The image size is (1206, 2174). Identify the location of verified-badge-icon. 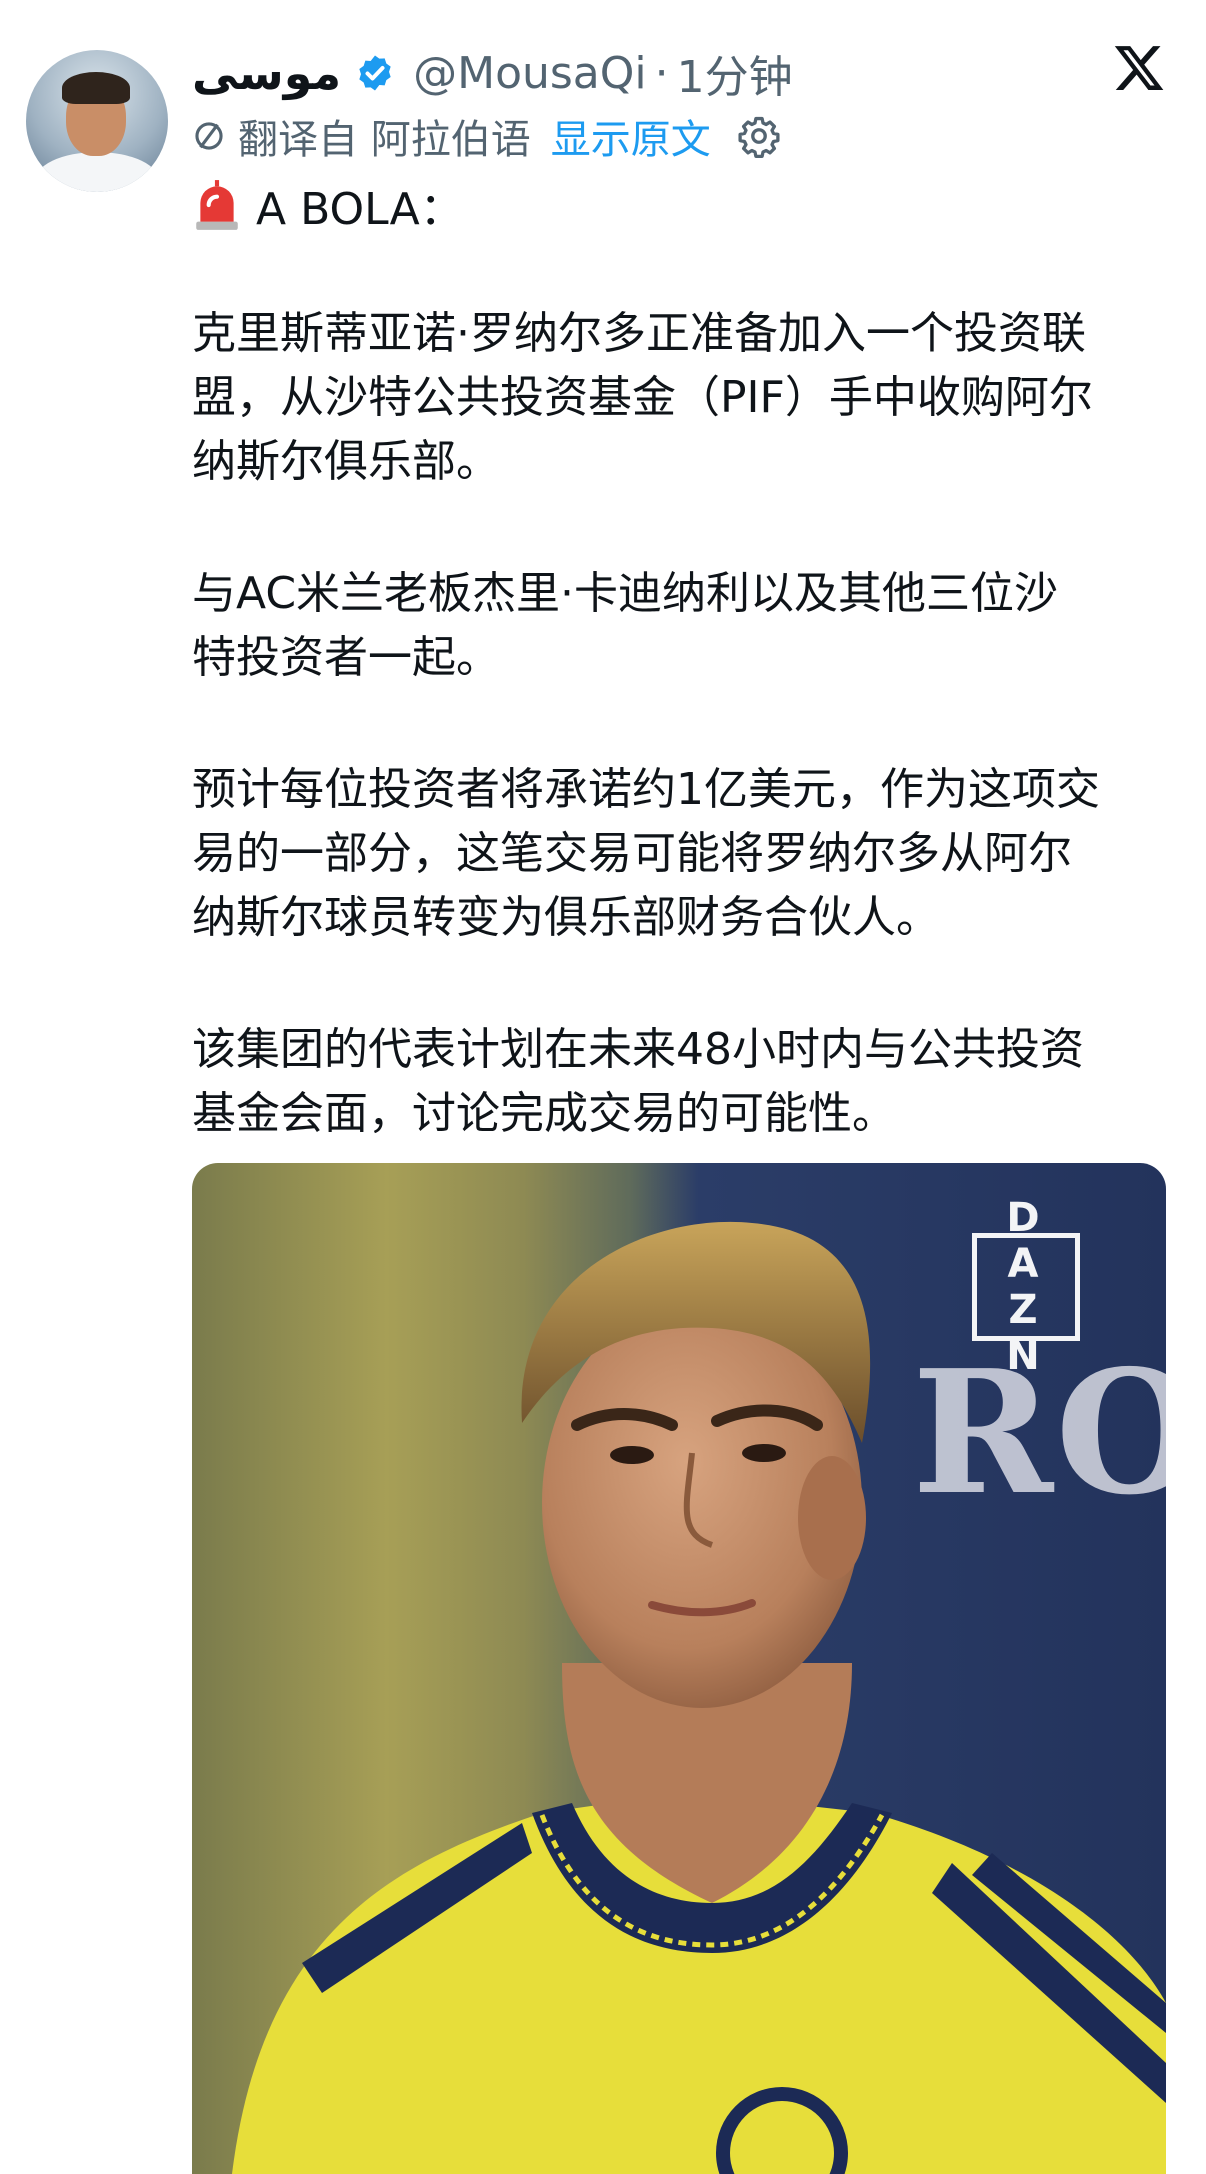
(375, 73).